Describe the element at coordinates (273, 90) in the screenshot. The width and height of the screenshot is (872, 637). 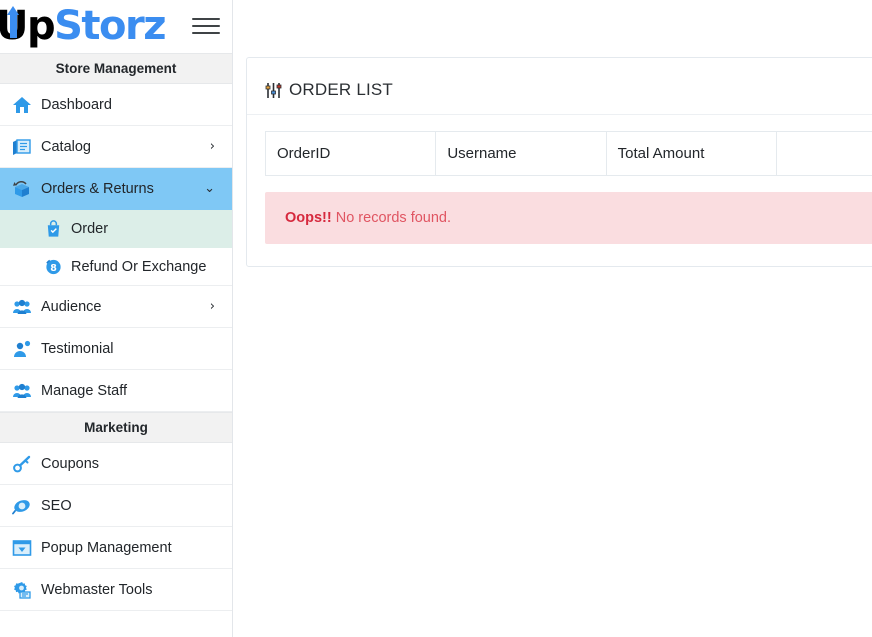
I see `sliders-icon` at that location.